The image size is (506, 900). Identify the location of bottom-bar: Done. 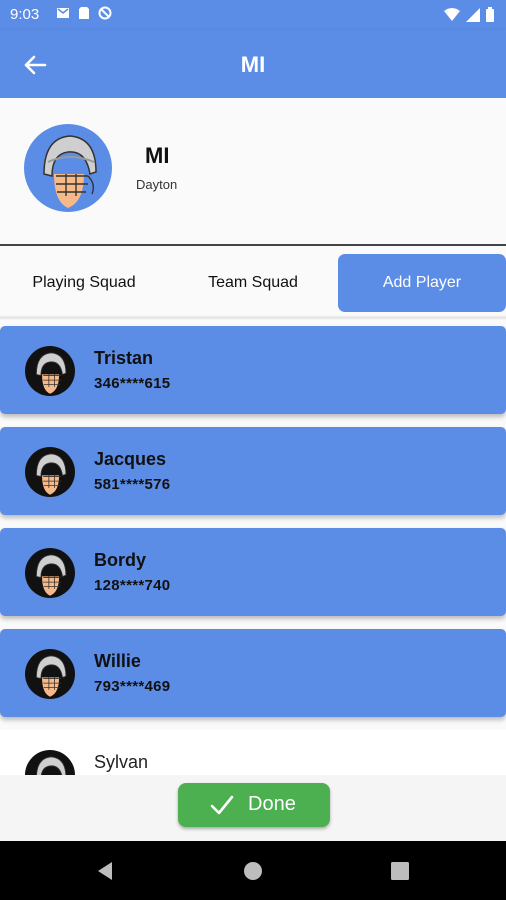
(253, 808).